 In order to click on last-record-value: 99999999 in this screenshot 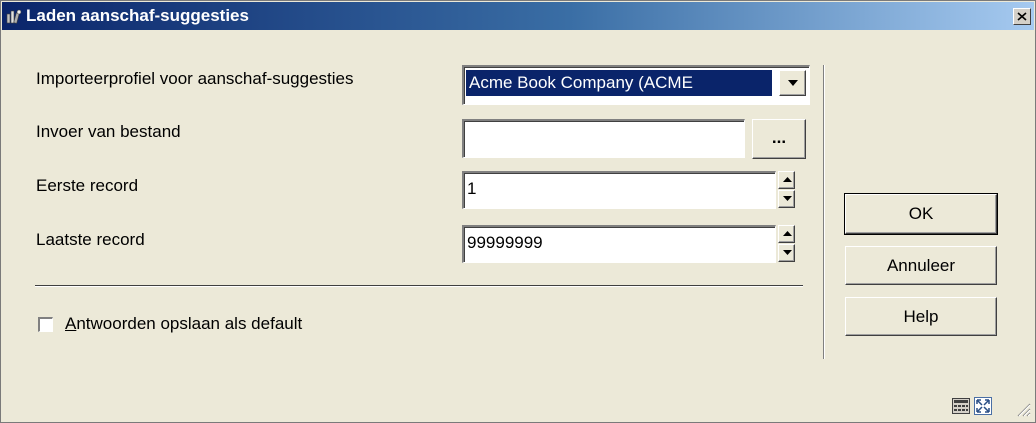, I will do `click(505, 242)`.